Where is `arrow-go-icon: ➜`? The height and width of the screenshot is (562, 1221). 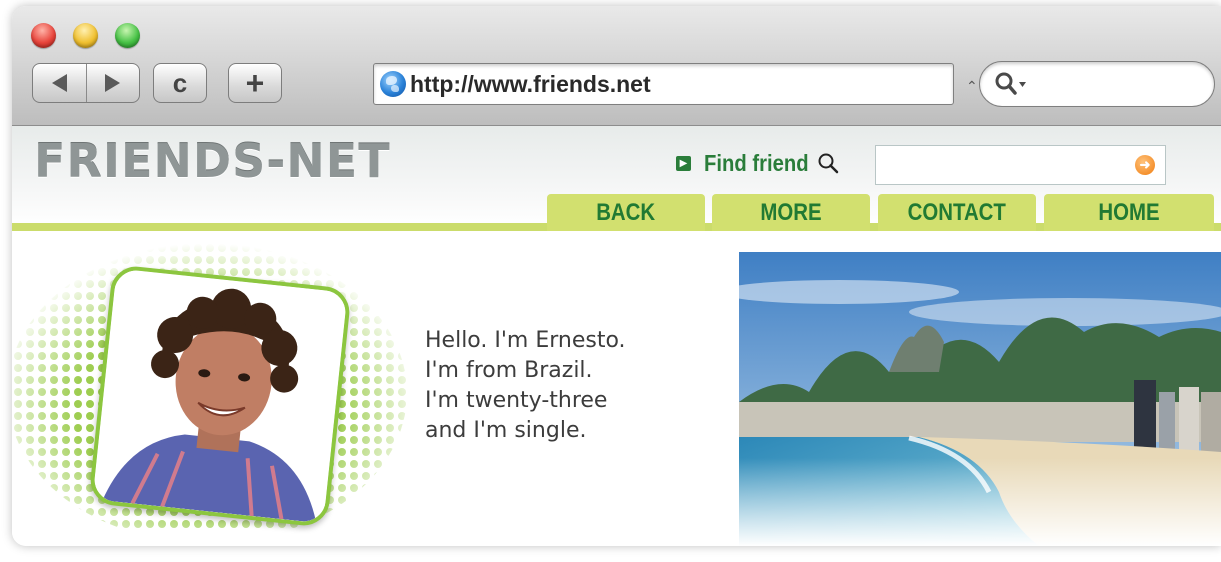 arrow-go-icon: ➜ is located at coordinates (1145, 165).